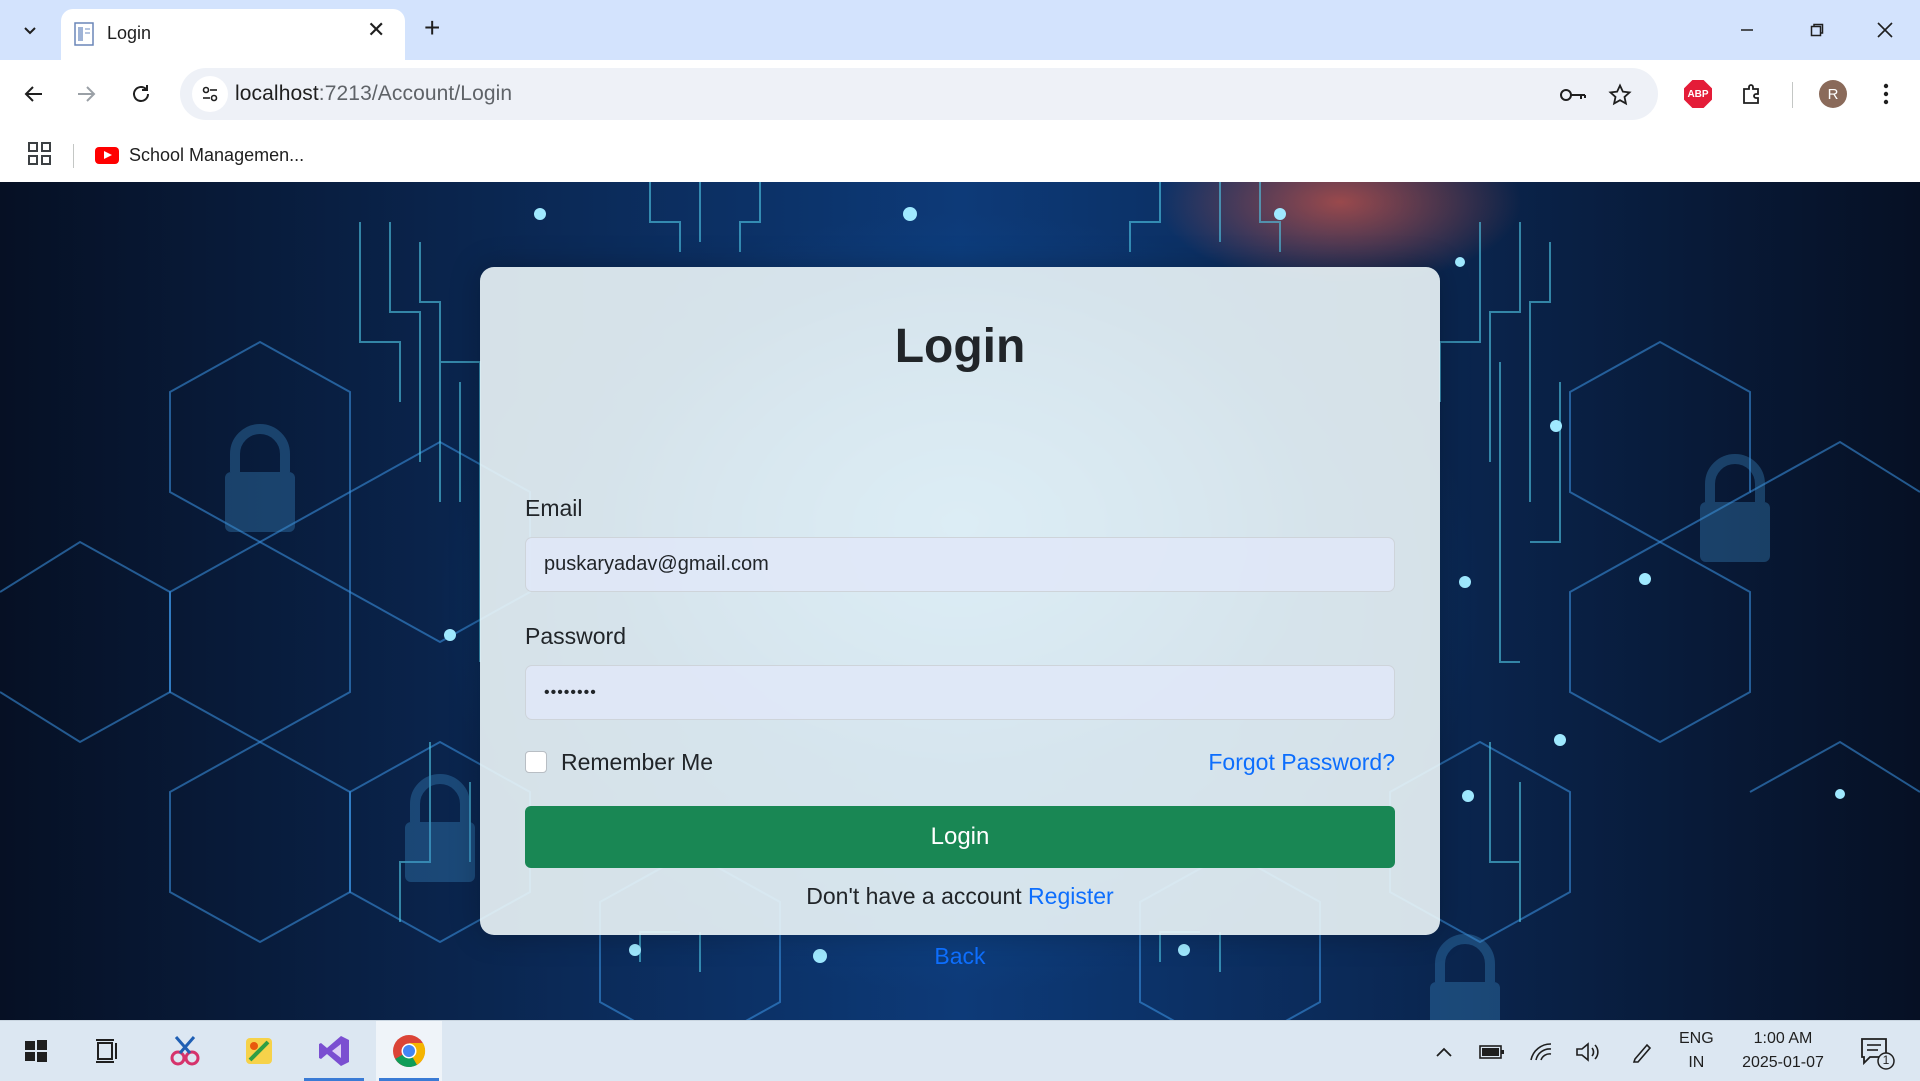 Image resolution: width=1920 pixels, height=1081 pixels. What do you see at coordinates (1886, 94) in the screenshot?
I see `more-menu-icon` at bounding box center [1886, 94].